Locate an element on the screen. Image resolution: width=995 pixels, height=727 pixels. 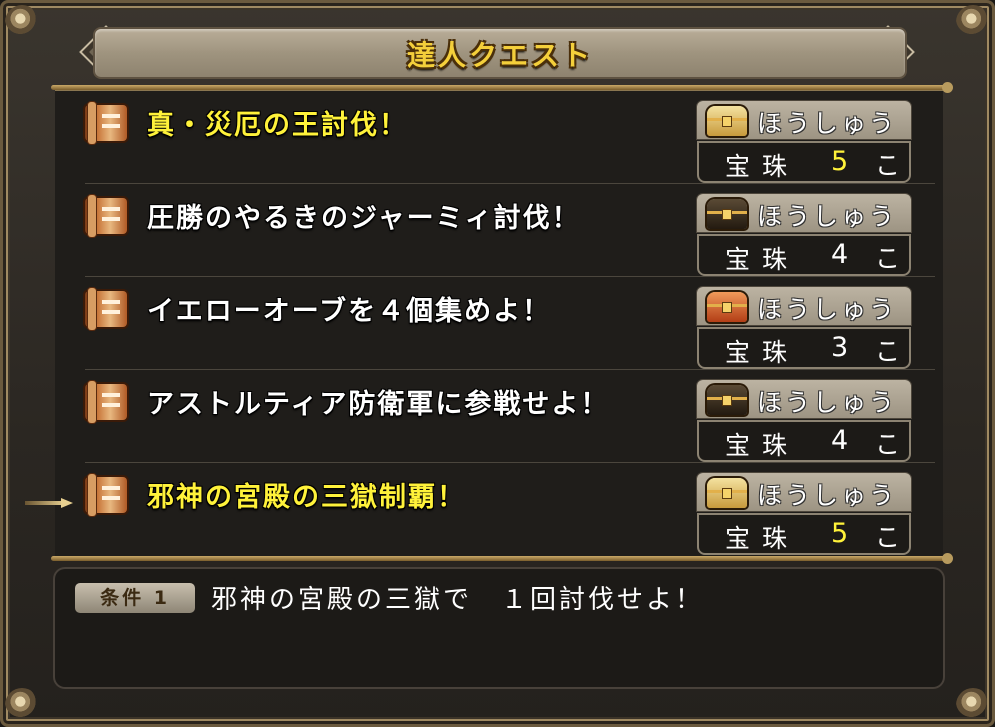
quest-row: アストルティア防衛軍に参戦せよ！ ほうしゅう 宝珠 4 こ is located at coordinates (511, 420).